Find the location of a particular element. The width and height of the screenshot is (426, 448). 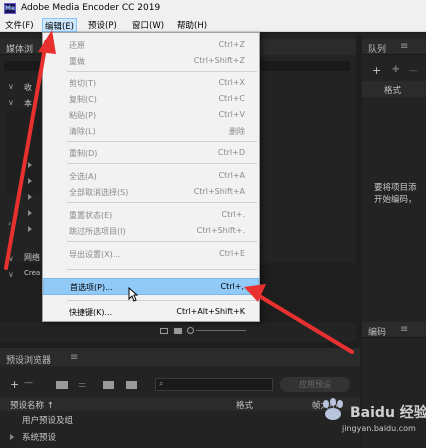

baidu-paw-logo is located at coordinates (333, 409).